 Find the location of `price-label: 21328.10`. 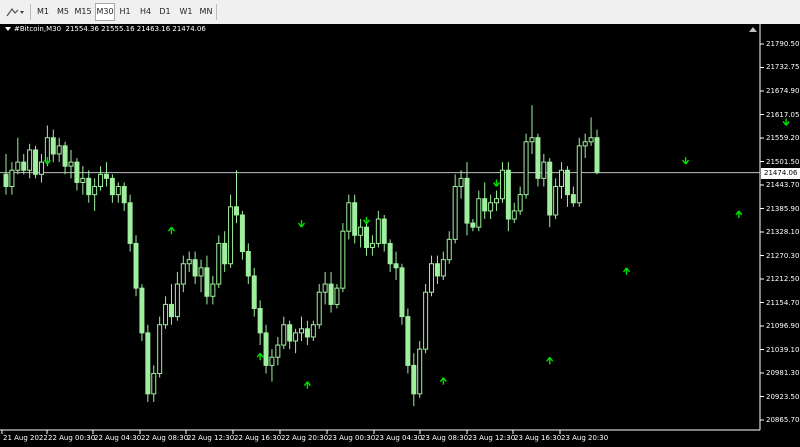

price-label: 21328.10 is located at coordinates (783, 232).